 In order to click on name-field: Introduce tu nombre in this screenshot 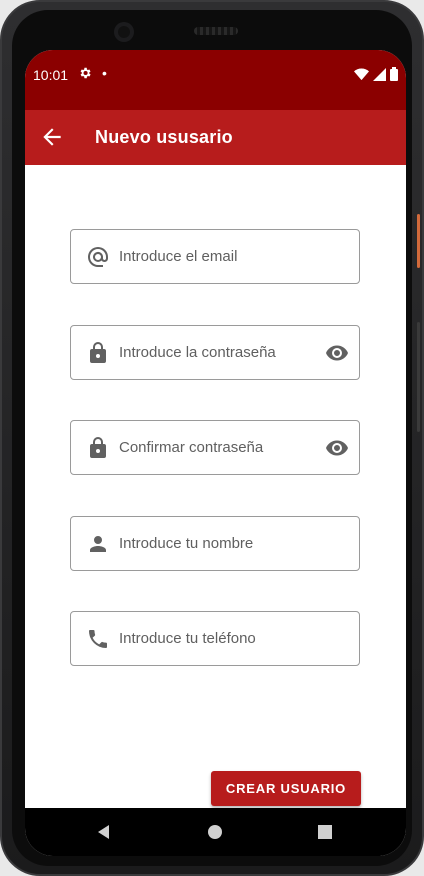, I will do `click(215, 543)`.